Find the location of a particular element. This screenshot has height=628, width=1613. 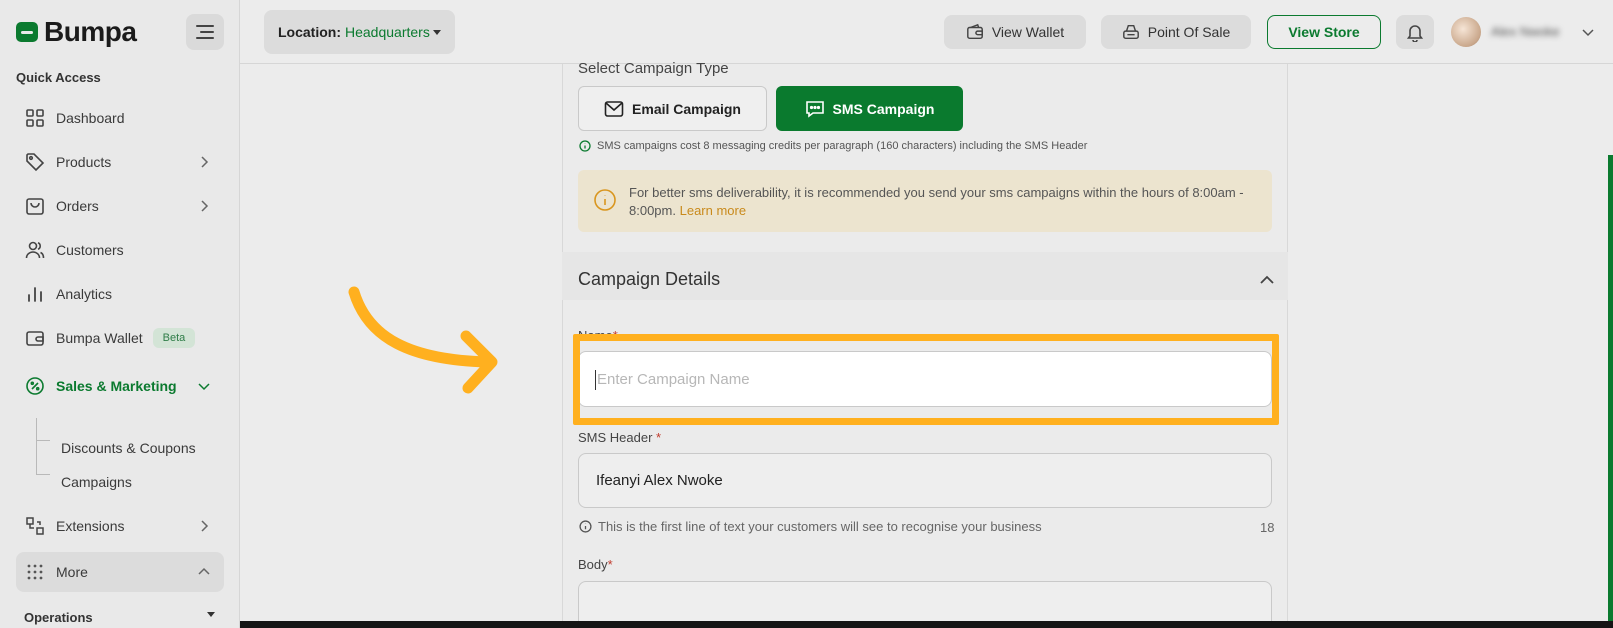

sms-header-input is located at coordinates (925, 480).